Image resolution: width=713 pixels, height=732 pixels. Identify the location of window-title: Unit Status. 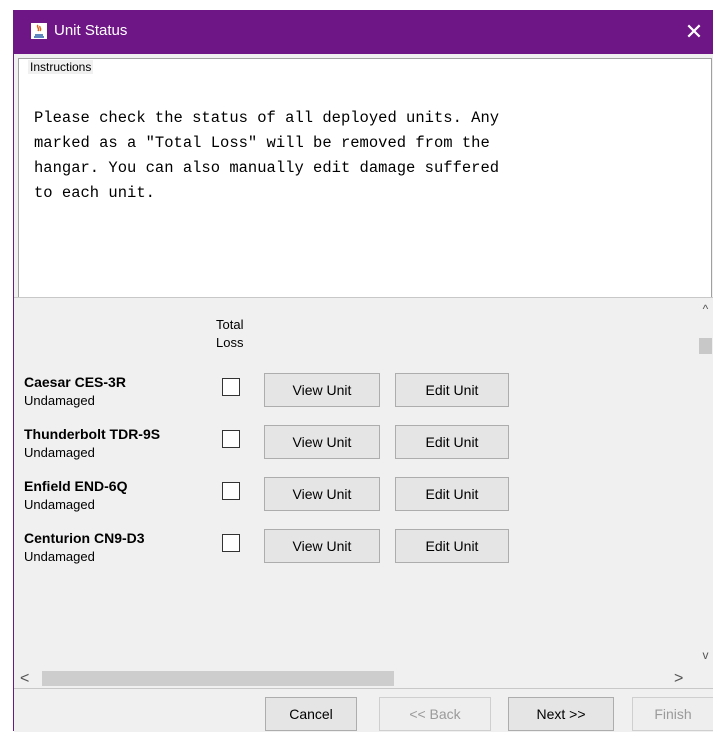
(91, 30).